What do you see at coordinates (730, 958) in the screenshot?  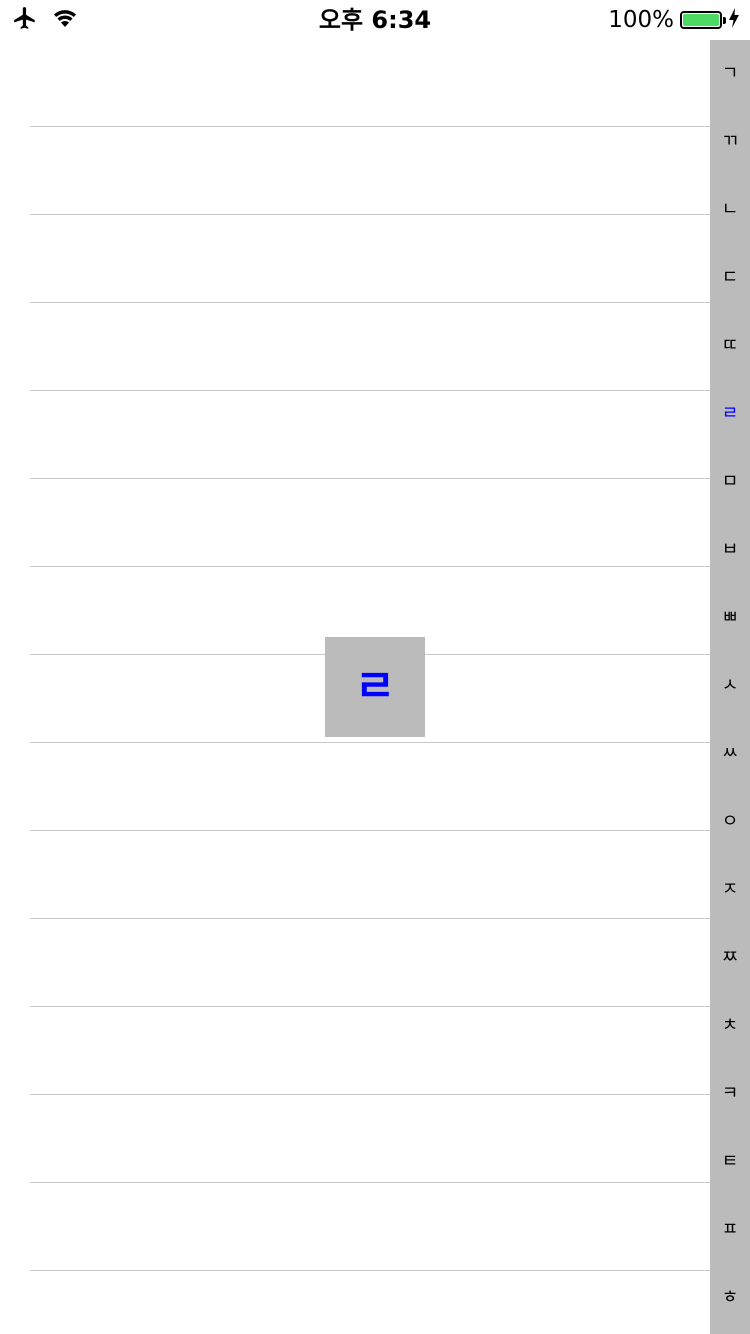 I see `index-letter: ㅉ` at bounding box center [730, 958].